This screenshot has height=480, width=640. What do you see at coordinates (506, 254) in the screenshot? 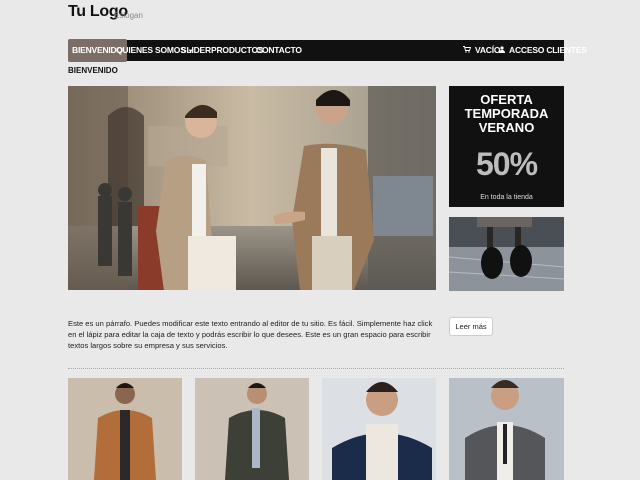
I see `shoes-image` at bounding box center [506, 254].